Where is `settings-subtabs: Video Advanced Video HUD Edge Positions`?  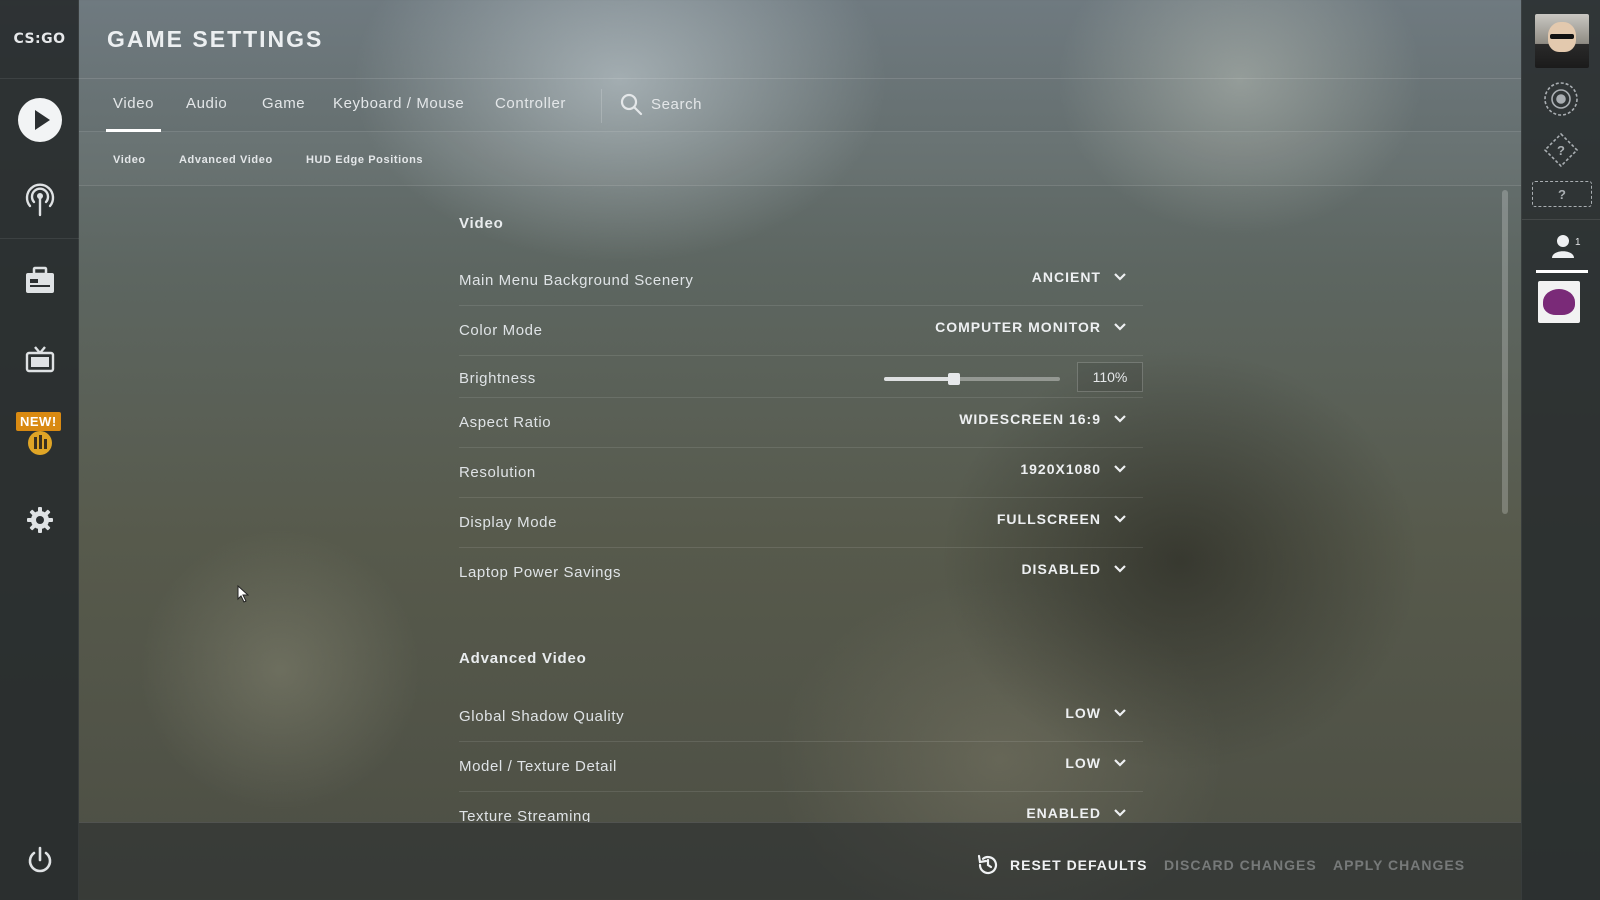 settings-subtabs: Video Advanced Video HUD Edge Positions is located at coordinates (800, 159).